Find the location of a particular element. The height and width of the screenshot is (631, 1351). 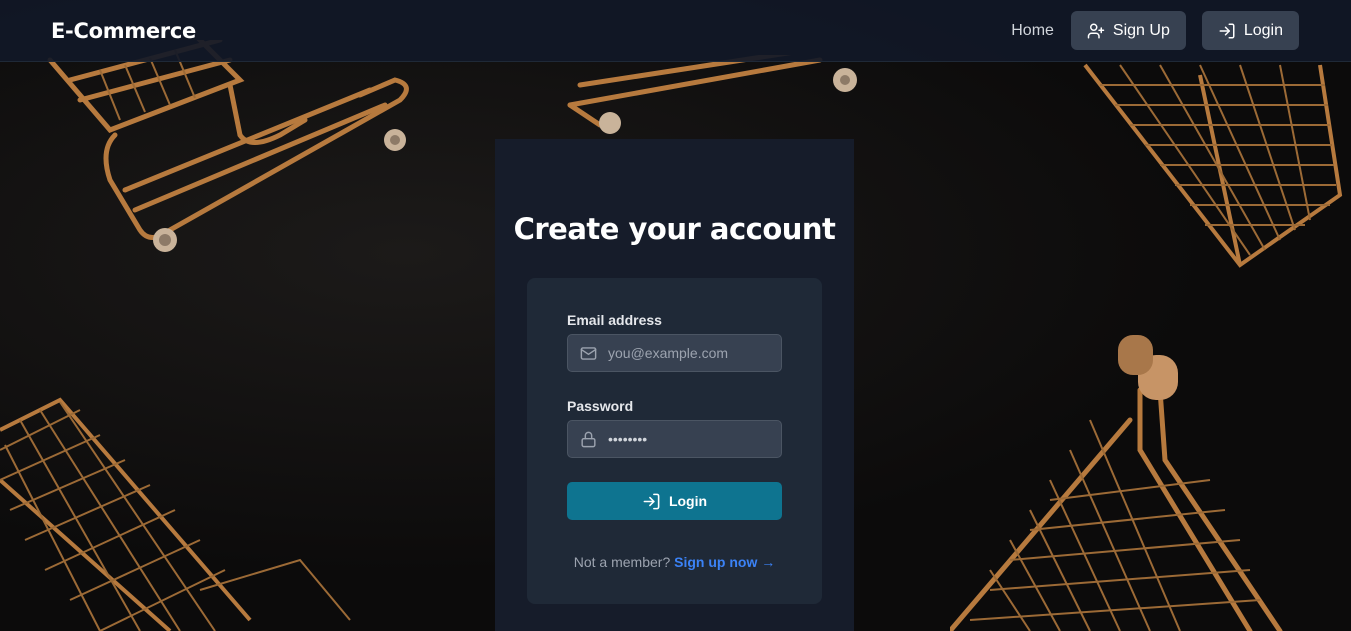

signup-nav-label: Sign Up is located at coordinates (1141, 30).